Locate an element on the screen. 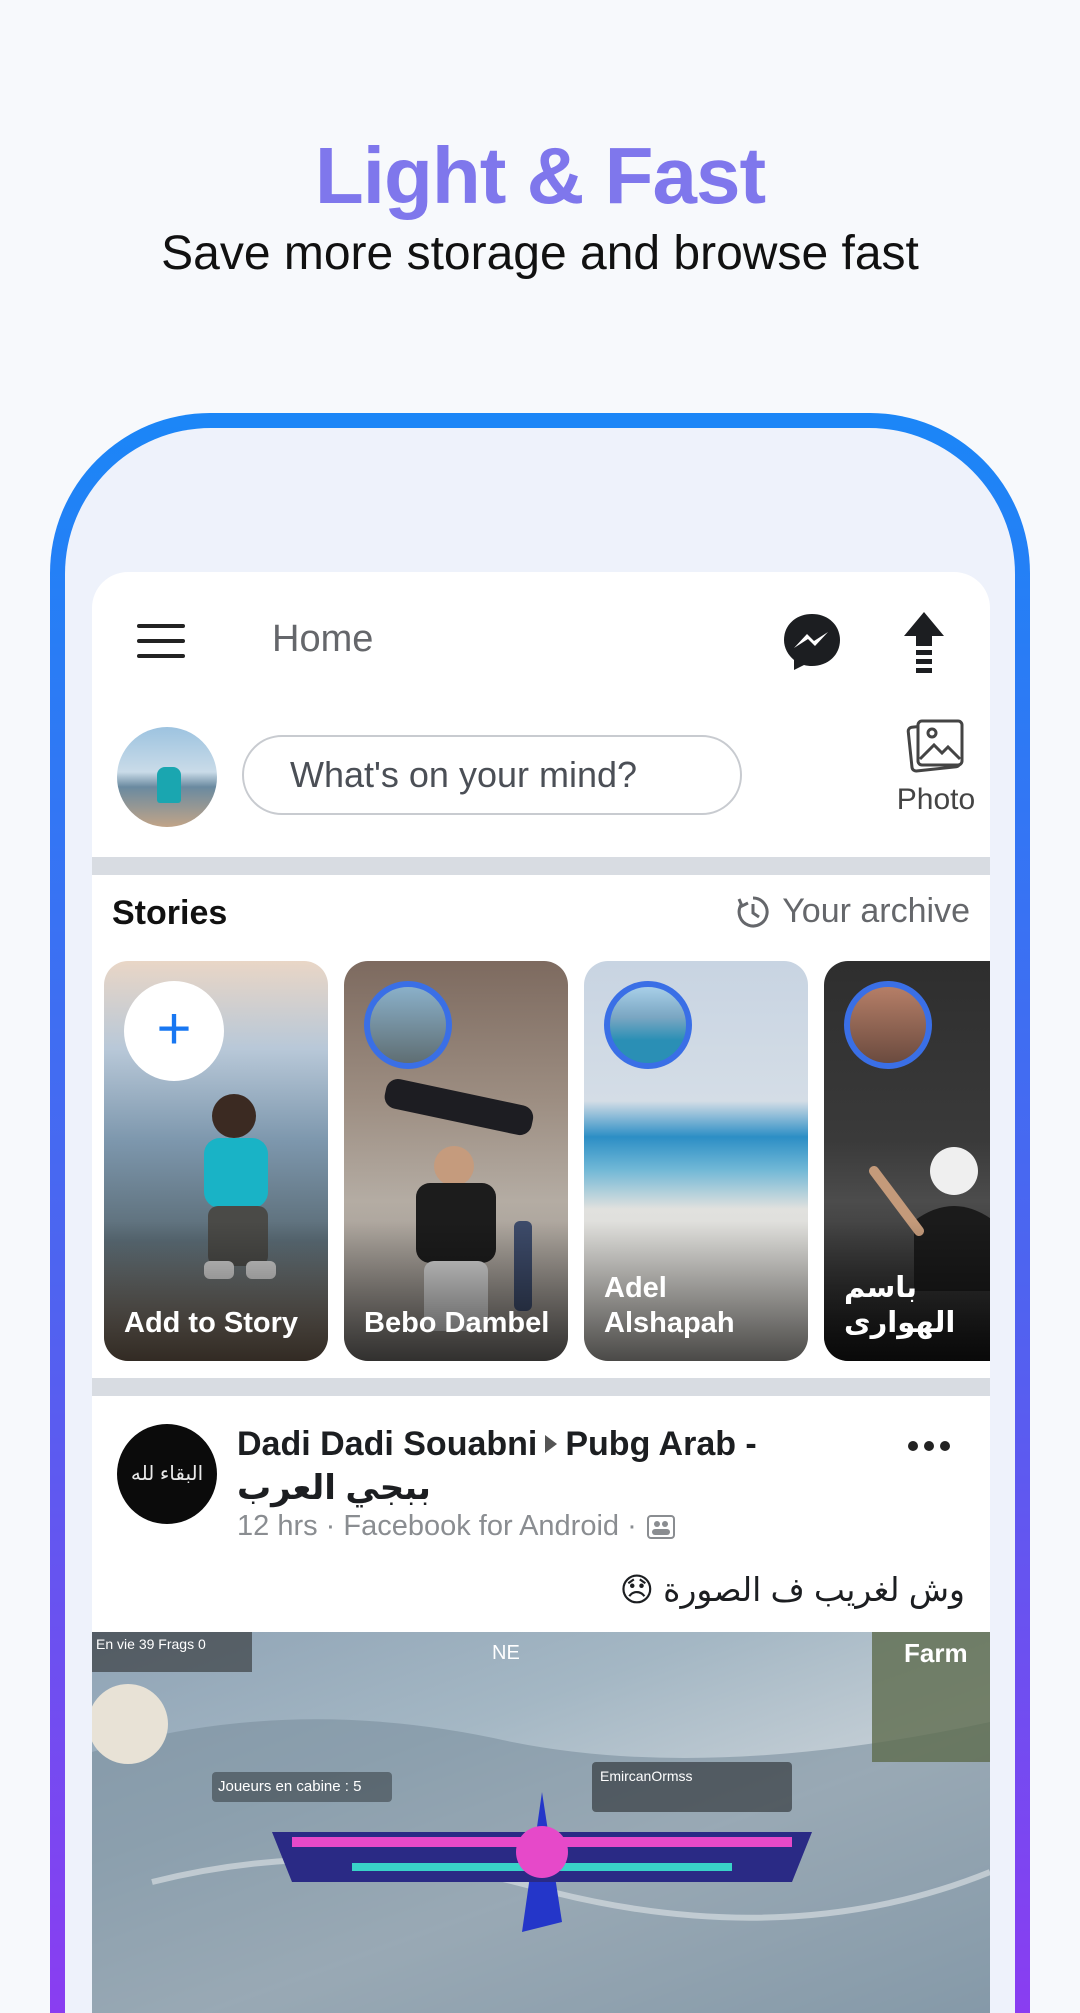 The width and height of the screenshot is (1080, 2013). page-title: Home is located at coordinates (323, 639).